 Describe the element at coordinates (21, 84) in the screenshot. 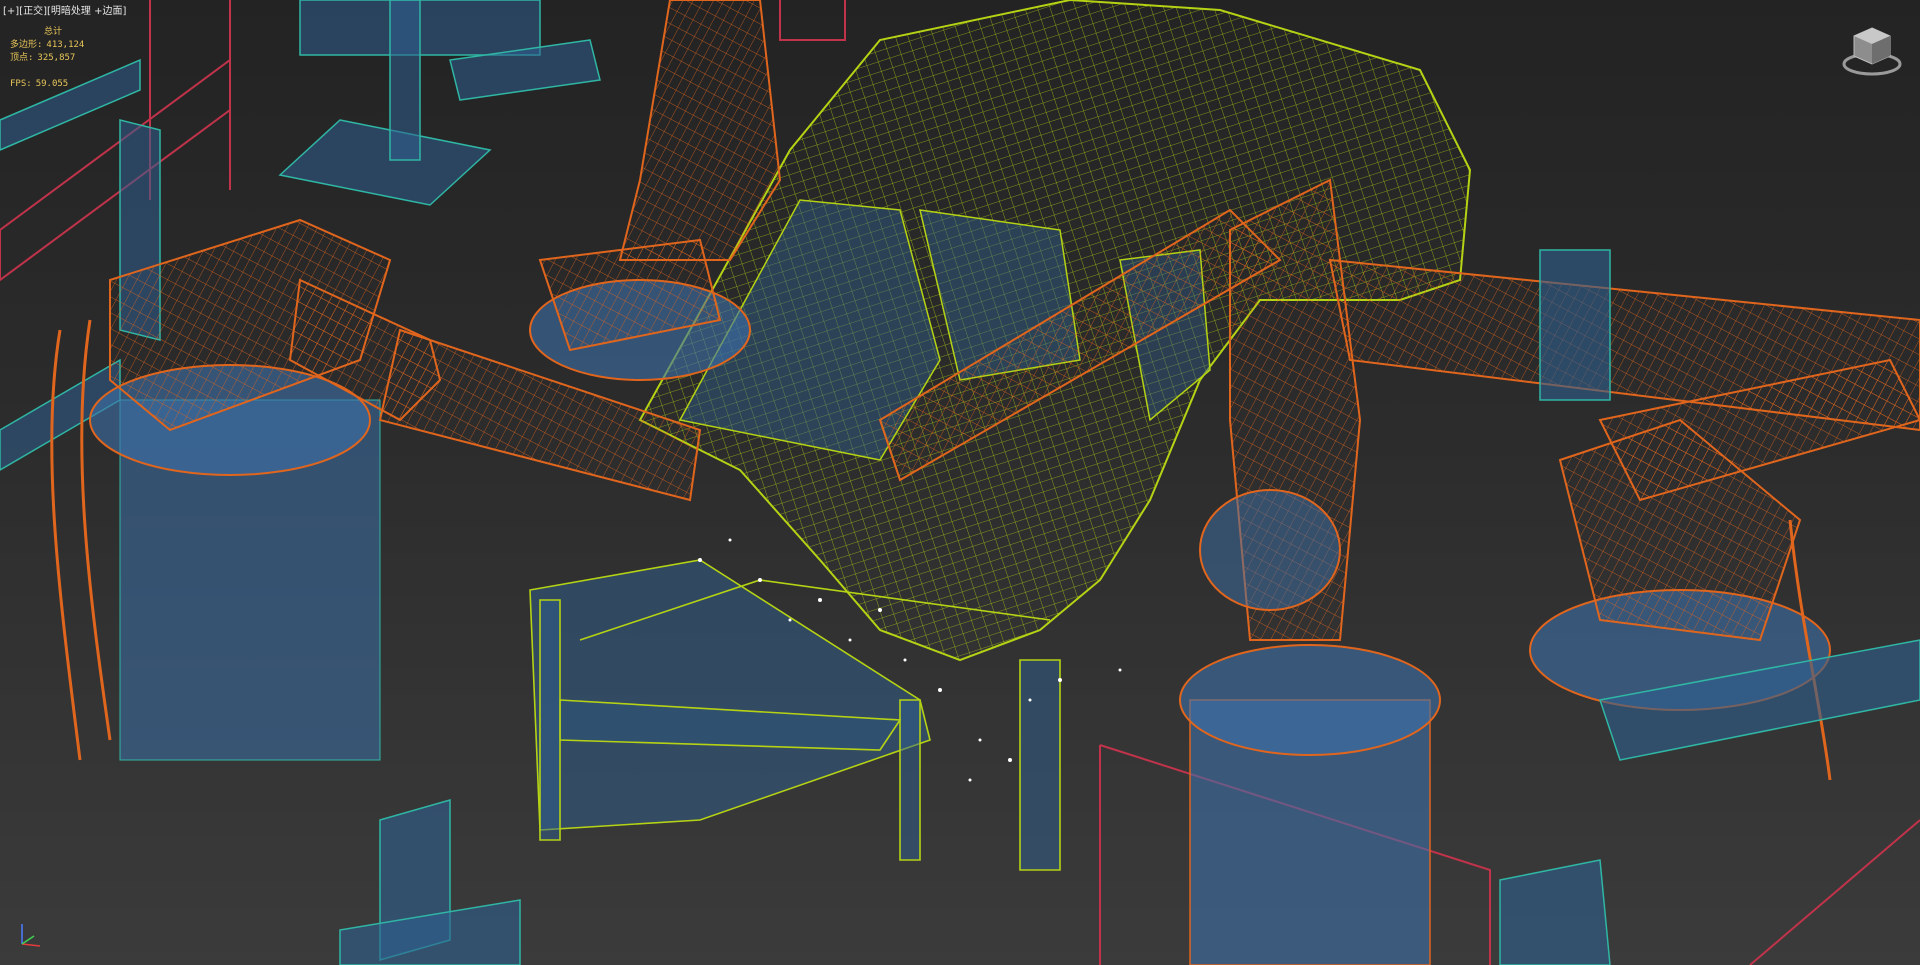

I see `stats-fps-label: FPS:` at that location.